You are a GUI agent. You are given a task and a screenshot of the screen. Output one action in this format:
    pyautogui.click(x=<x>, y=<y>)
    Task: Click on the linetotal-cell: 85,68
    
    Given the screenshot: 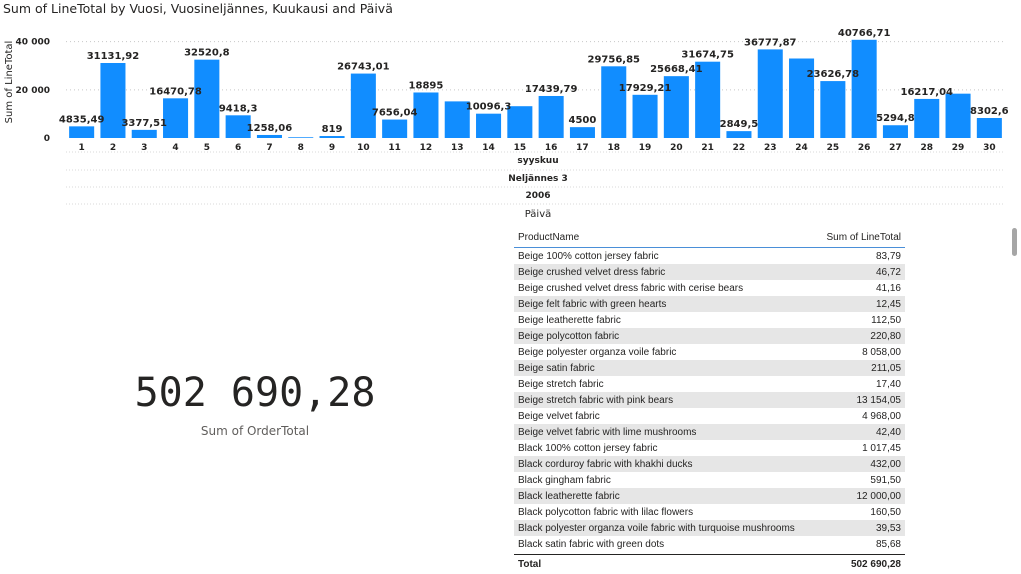 What is the action you would take?
    pyautogui.click(x=888, y=544)
    